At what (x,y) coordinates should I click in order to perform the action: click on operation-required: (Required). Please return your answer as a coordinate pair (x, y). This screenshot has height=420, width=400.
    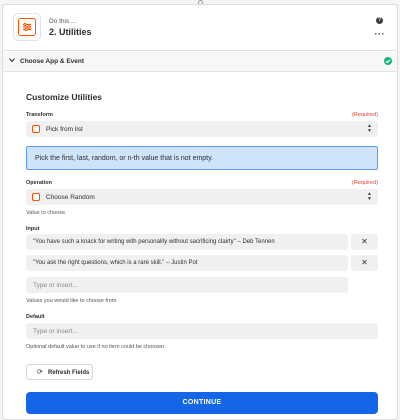
    Looking at the image, I should click on (365, 183).